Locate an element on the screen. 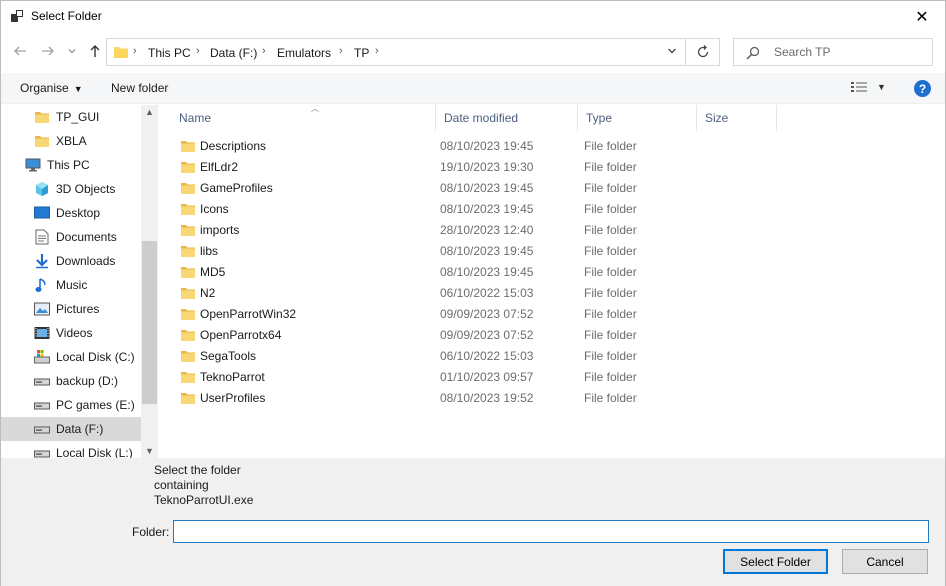 The height and width of the screenshot is (586, 946). change-view-button: ▼ is located at coordinates (868, 87).